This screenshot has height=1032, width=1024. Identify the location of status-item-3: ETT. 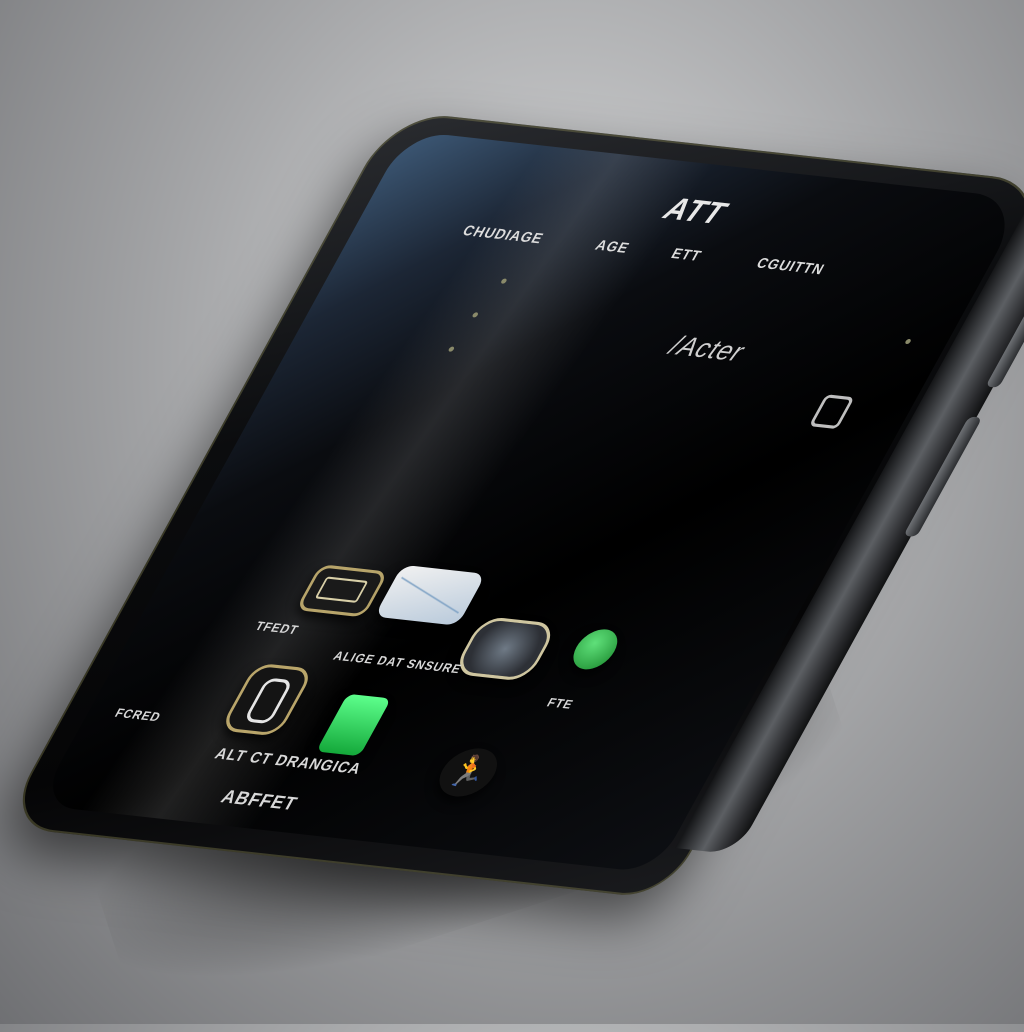
(687, 254).